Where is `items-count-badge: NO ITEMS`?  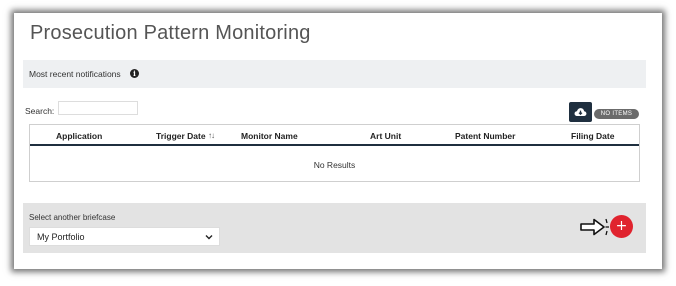 items-count-badge: NO ITEMS is located at coordinates (616, 114).